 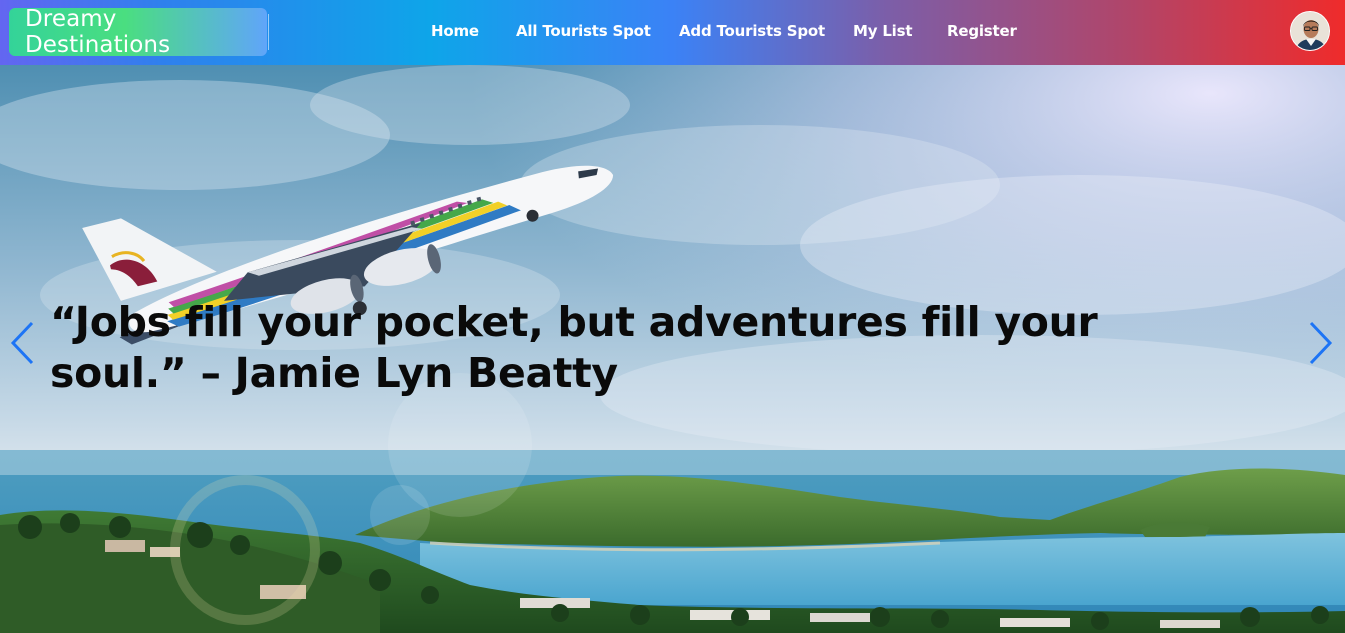 I want to click on chevron-right-icon, so click(x=1321, y=343).